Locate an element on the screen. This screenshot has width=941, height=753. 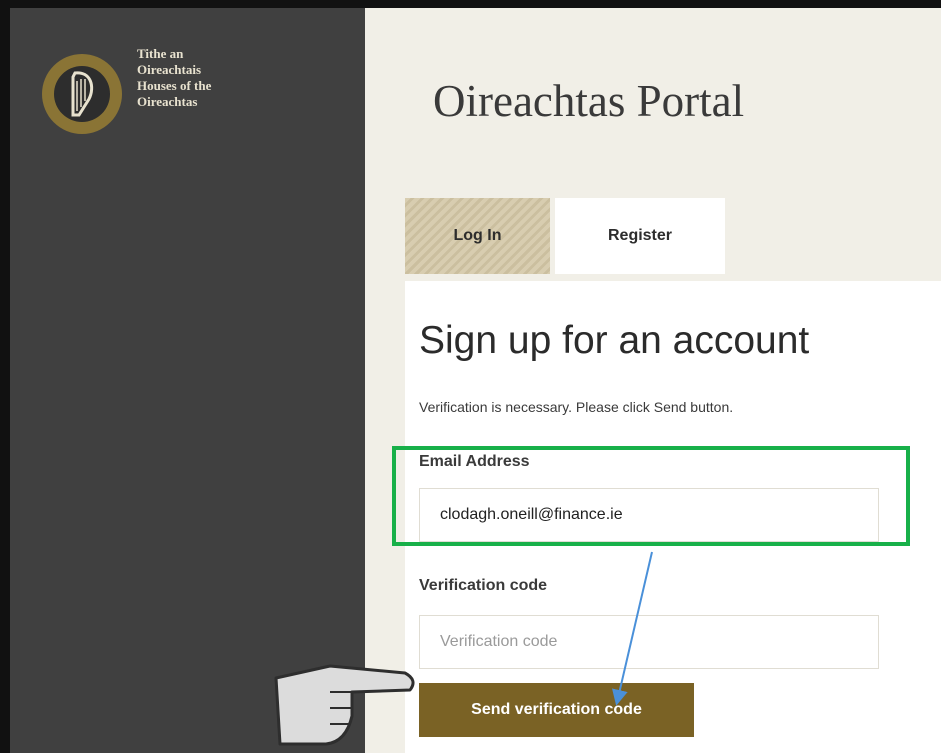
tab-log-in-label: Log In is located at coordinates (477, 235).